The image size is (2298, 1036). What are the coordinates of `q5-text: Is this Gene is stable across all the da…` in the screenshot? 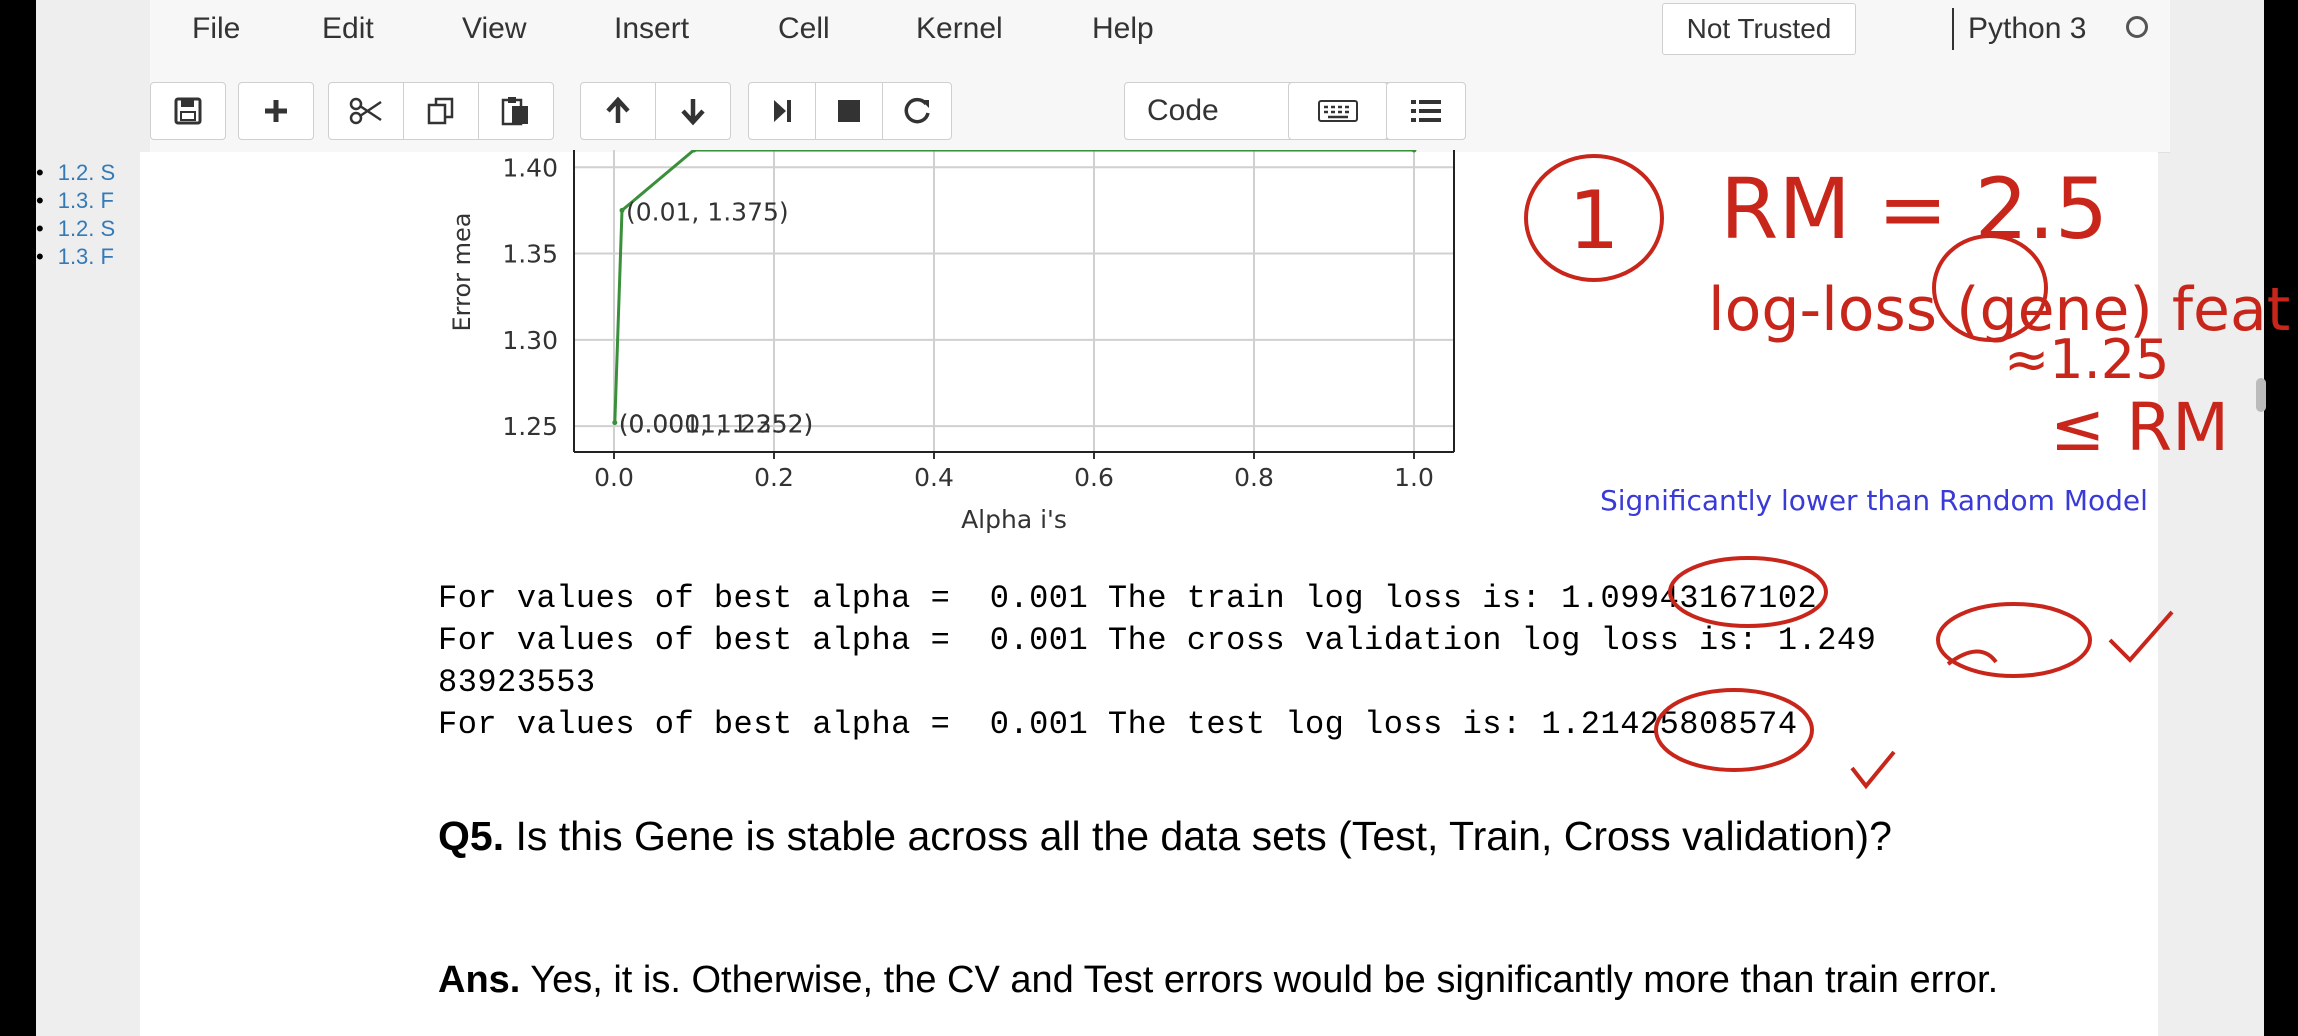 It's located at (1198, 836).